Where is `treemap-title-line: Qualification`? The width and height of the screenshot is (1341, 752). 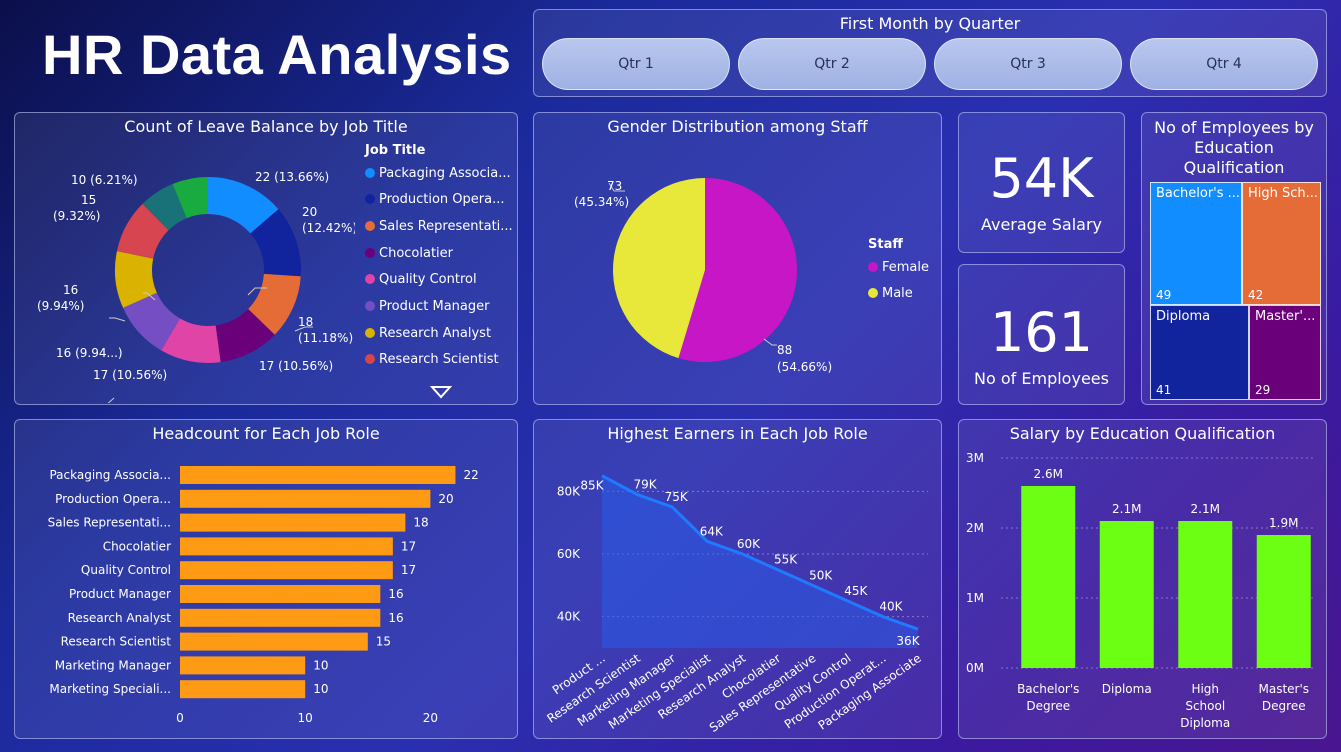 treemap-title-line: Qualification is located at coordinates (1234, 167).